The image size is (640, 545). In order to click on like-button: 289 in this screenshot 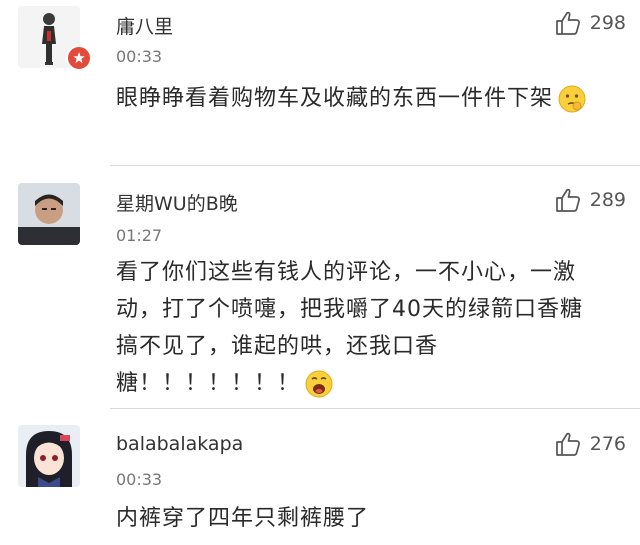, I will do `click(590, 200)`.